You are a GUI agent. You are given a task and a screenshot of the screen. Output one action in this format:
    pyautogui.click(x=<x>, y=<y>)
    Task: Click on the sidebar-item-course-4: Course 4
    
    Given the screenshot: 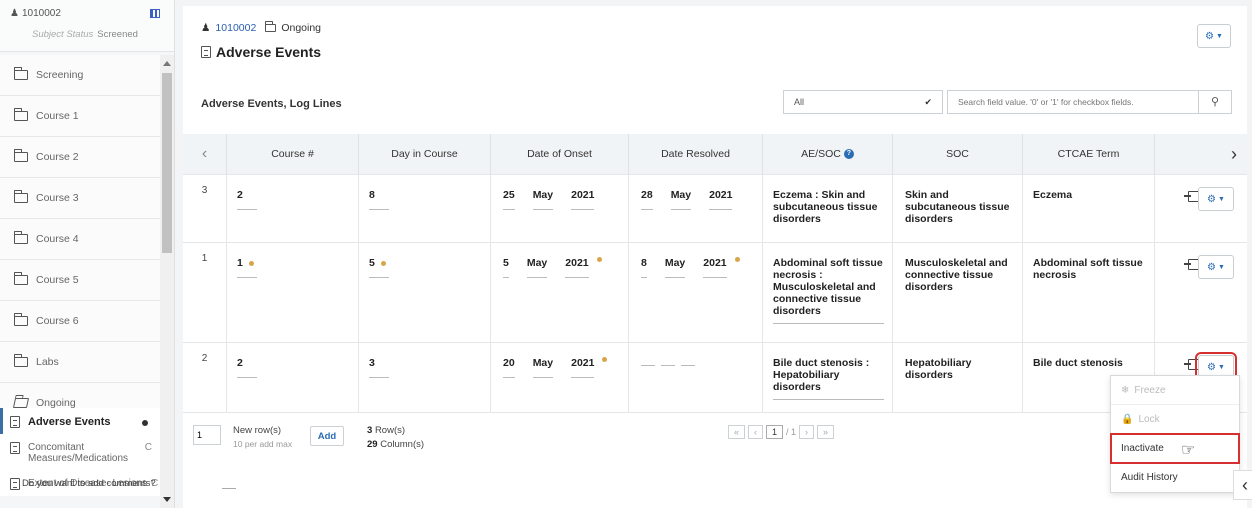 What is the action you would take?
    pyautogui.click(x=80, y=239)
    